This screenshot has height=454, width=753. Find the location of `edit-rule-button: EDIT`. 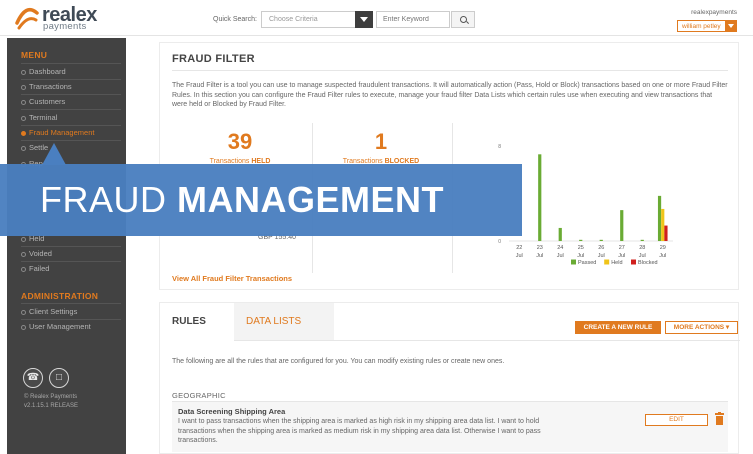

edit-rule-button: EDIT is located at coordinates (676, 420).